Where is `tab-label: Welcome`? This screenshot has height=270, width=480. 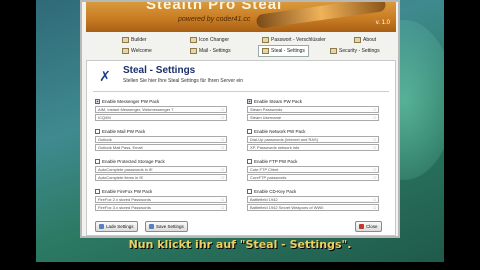
tab-label: Welcome is located at coordinates (141, 51).